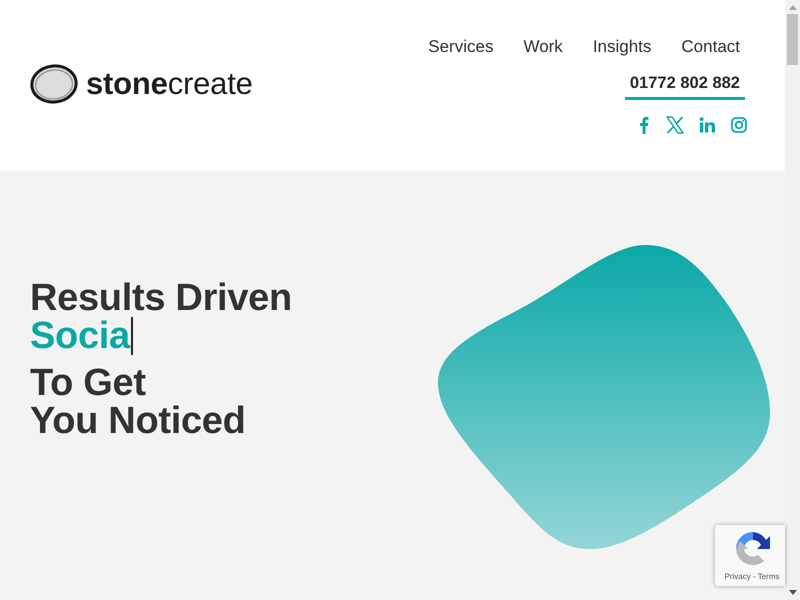 This screenshot has height=600, width=800. Describe the element at coordinates (80, 336) in the screenshot. I see `highlighted-headline-word: Socia` at that location.